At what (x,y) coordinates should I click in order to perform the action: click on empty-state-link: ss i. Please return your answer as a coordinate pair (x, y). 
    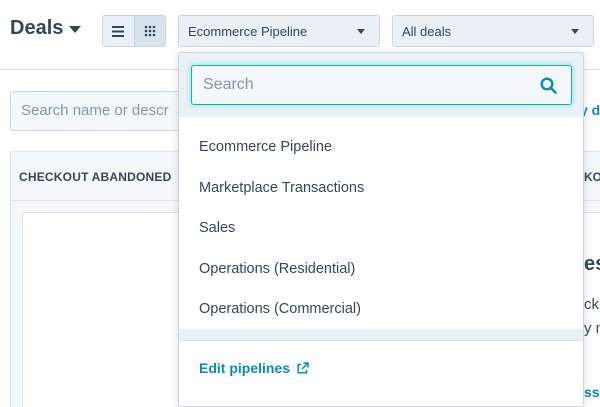
    Looking at the image, I should click on (592, 392).